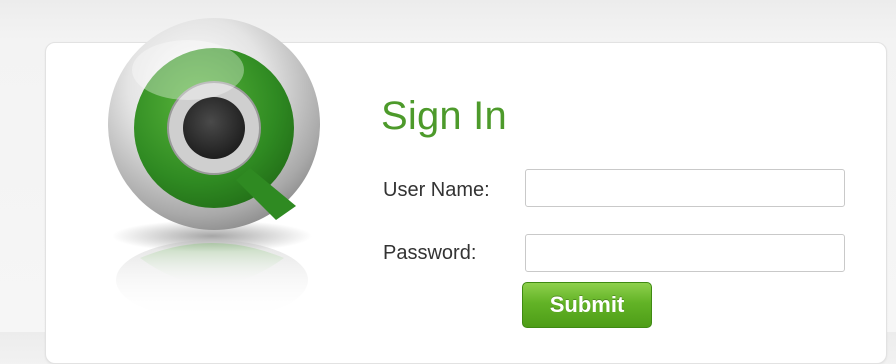 The image size is (896, 364). I want to click on submit-button: Submit, so click(587, 305).